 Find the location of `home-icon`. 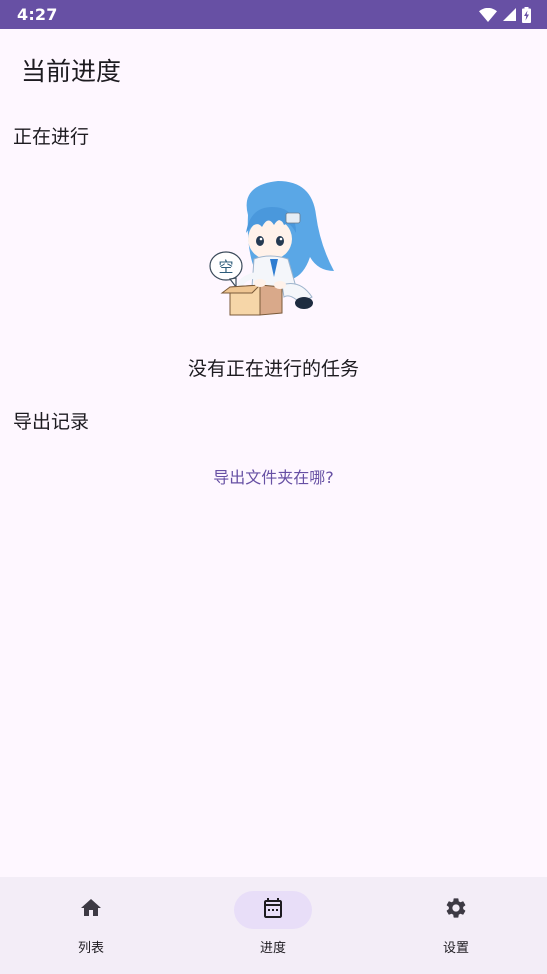

home-icon is located at coordinates (91, 910).